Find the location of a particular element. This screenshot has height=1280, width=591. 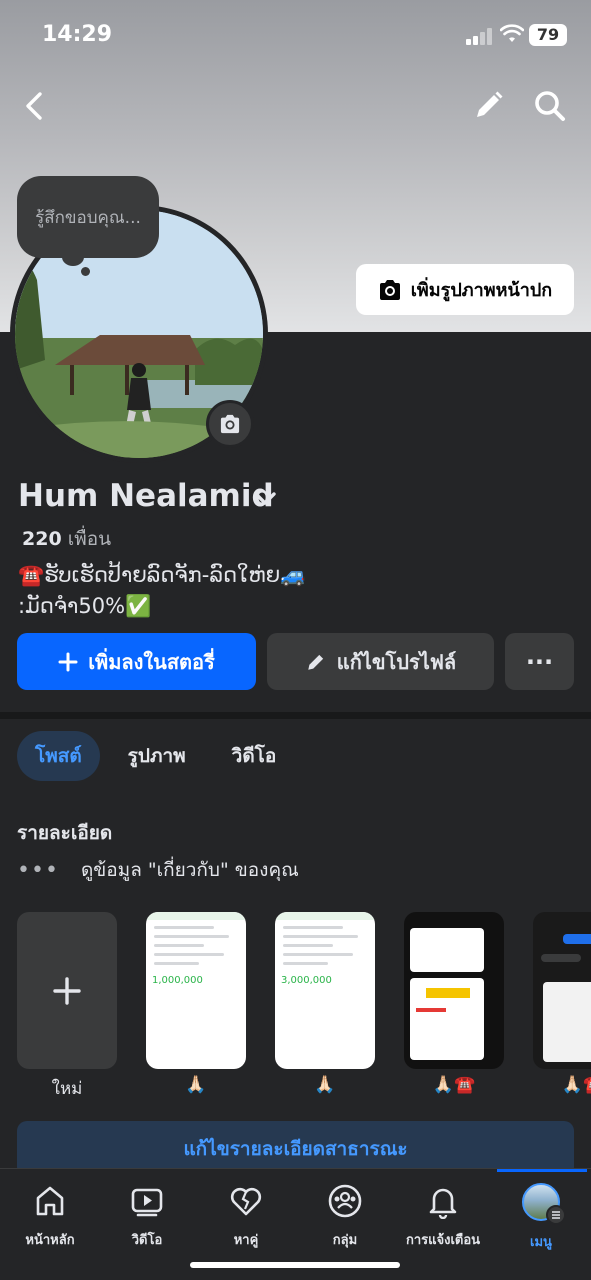

wifi-icon is located at coordinates (512, 33).